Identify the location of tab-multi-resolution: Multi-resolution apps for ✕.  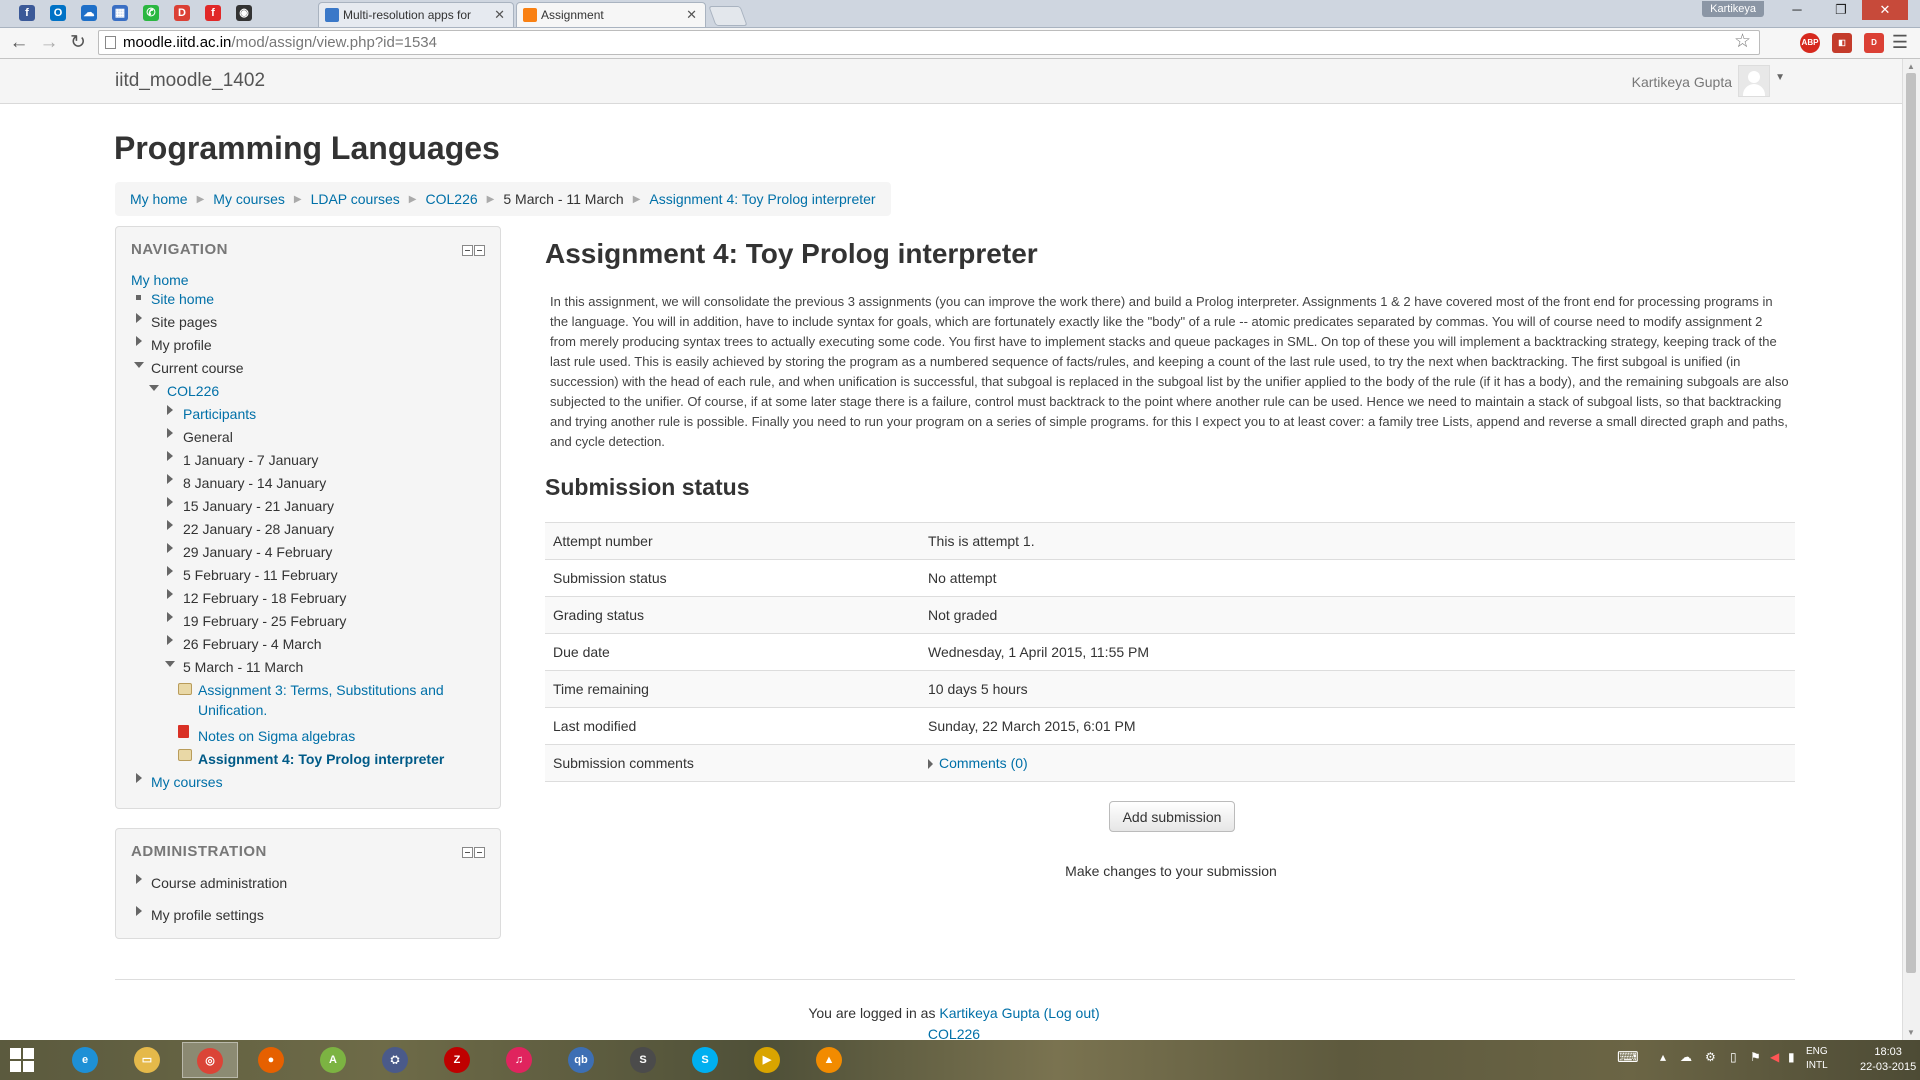
(416, 14).